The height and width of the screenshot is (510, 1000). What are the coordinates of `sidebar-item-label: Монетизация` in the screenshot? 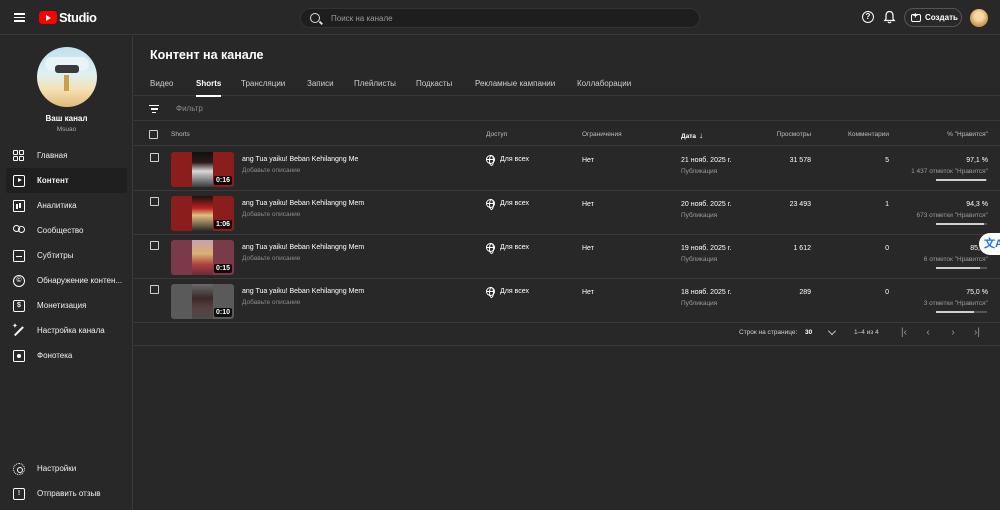 It's located at (62, 305).